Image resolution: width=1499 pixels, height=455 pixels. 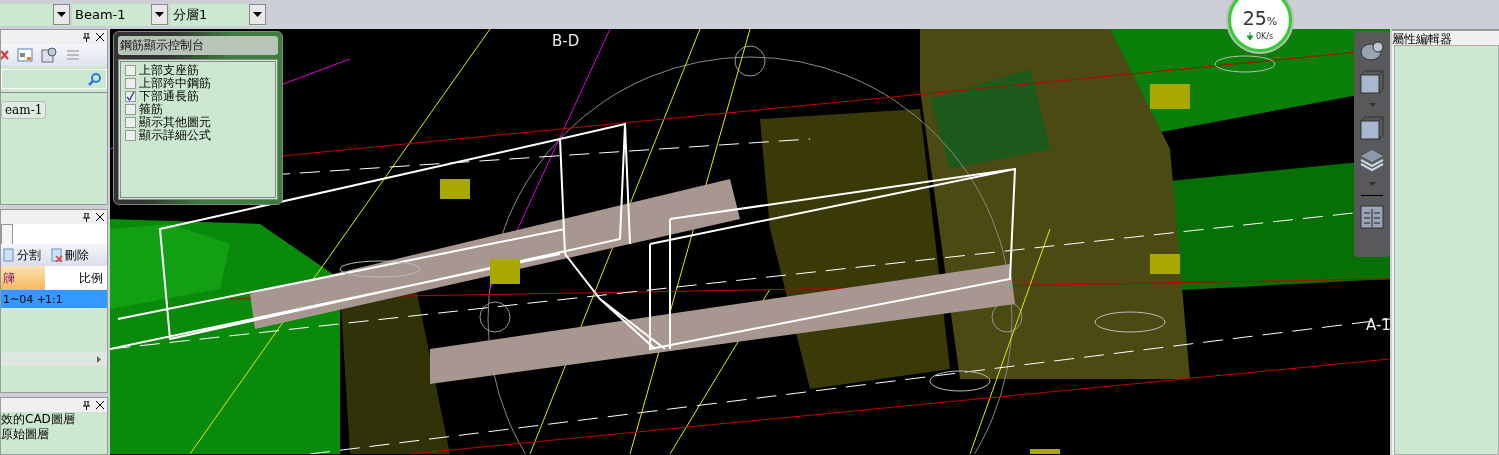 I want to click on tree-item: eam-1, so click(x=24, y=110).